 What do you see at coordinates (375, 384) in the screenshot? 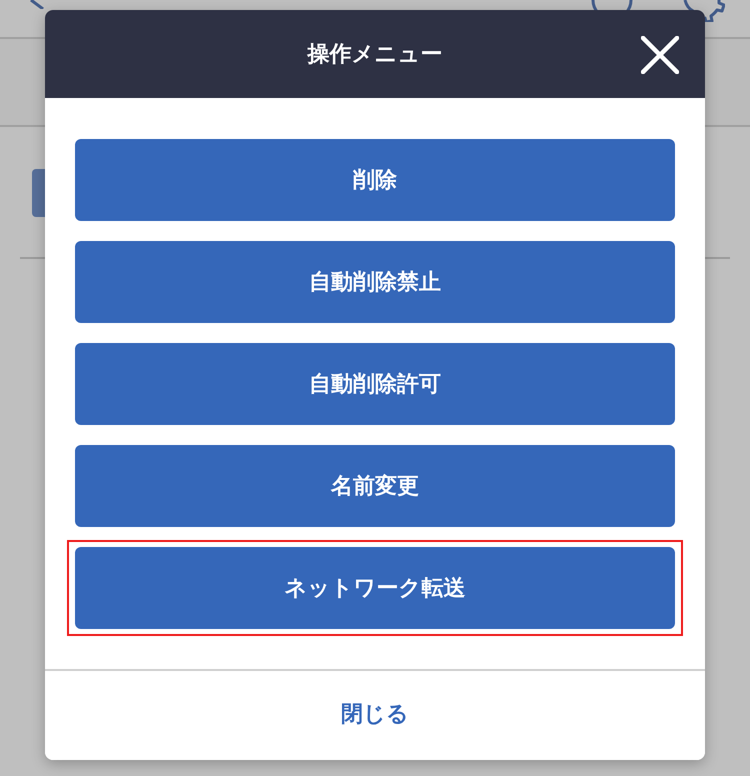
I see `menu-button: 自動削除許可` at bounding box center [375, 384].